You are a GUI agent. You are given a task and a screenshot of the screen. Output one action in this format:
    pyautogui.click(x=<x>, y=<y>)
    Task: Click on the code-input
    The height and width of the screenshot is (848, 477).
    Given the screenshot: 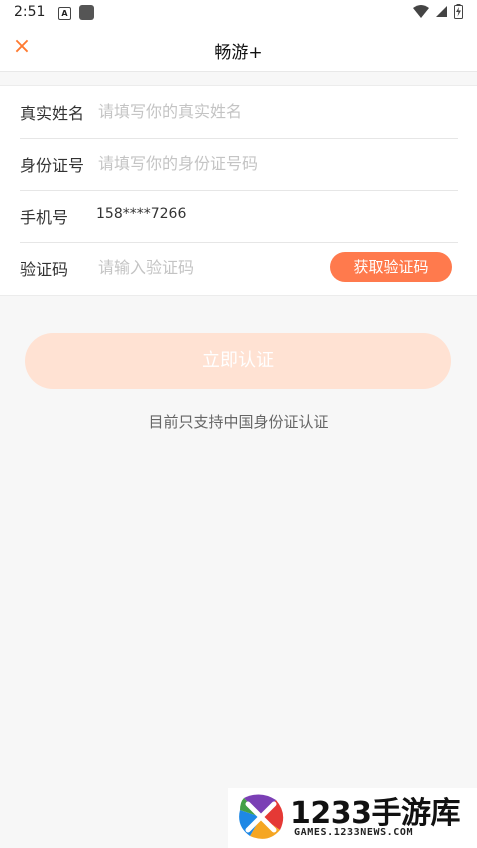 What is the action you would take?
    pyautogui.click(x=198, y=267)
    